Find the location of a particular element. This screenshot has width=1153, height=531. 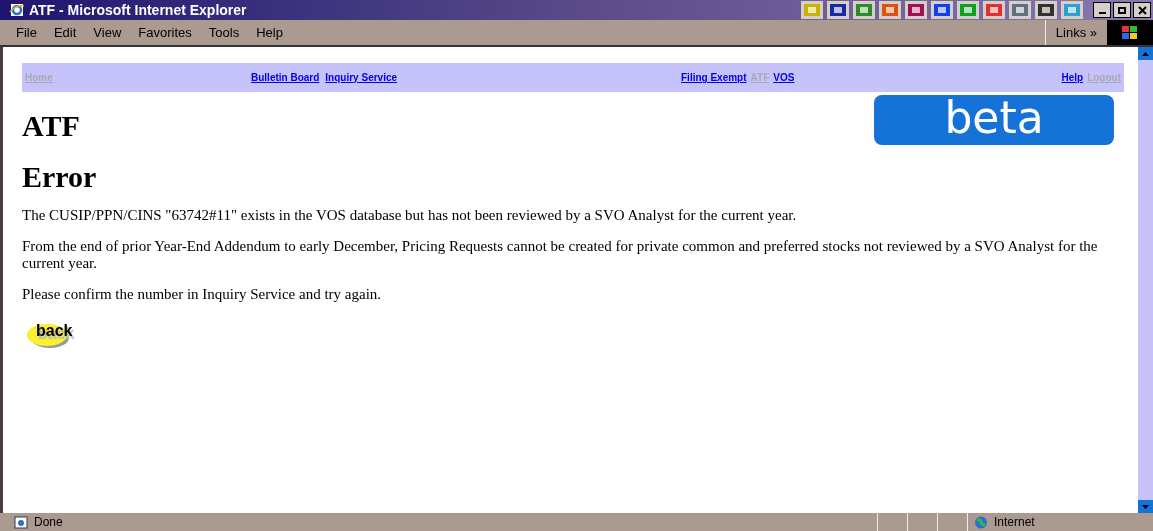

menu-item: File is located at coordinates (26, 32).